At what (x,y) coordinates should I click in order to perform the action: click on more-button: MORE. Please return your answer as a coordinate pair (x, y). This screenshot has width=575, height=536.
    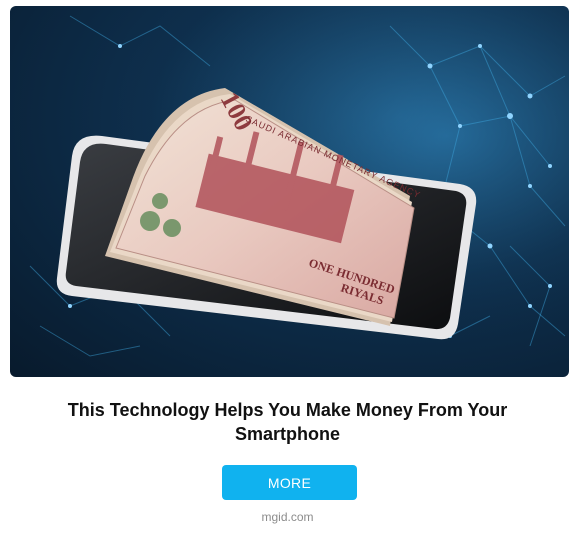
    Looking at the image, I should click on (289, 482).